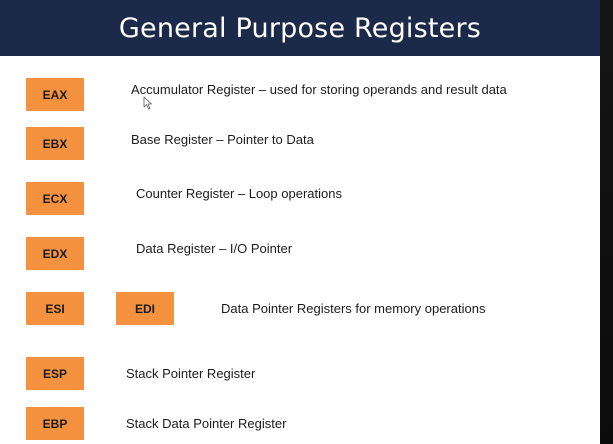 This screenshot has height=444, width=613. Describe the element at coordinates (191, 373) in the screenshot. I see `register-description-esp: Stack Pointer Register` at that location.